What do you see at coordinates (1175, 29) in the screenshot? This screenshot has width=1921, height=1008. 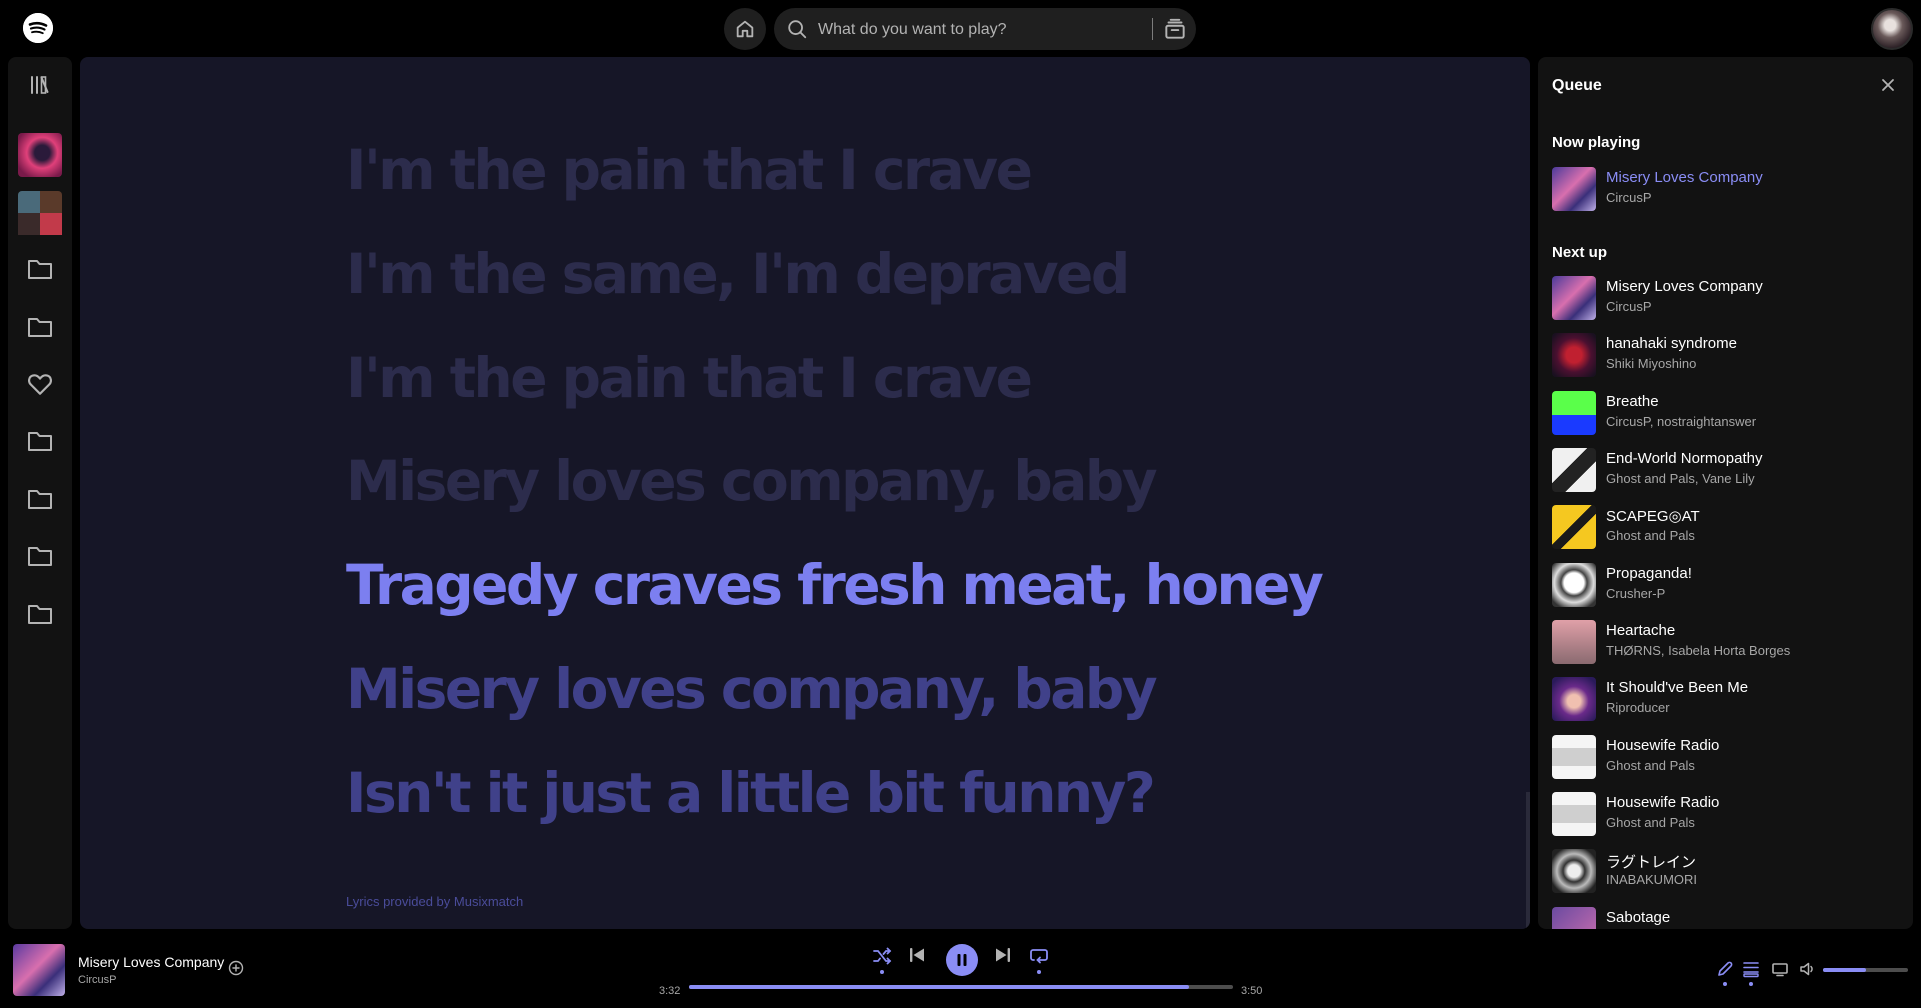 I see `browse-icon` at bounding box center [1175, 29].